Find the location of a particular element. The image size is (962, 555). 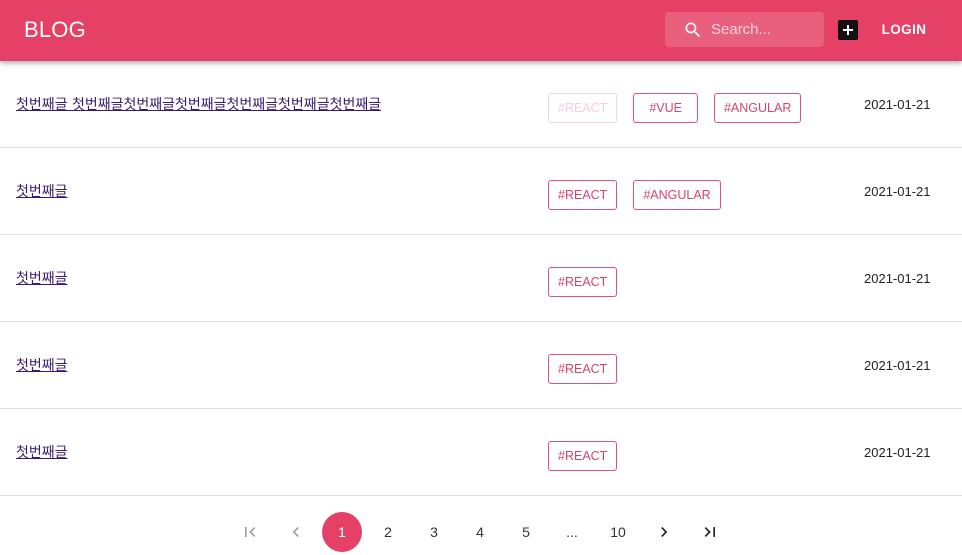

last-page-button is located at coordinates (710, 532).